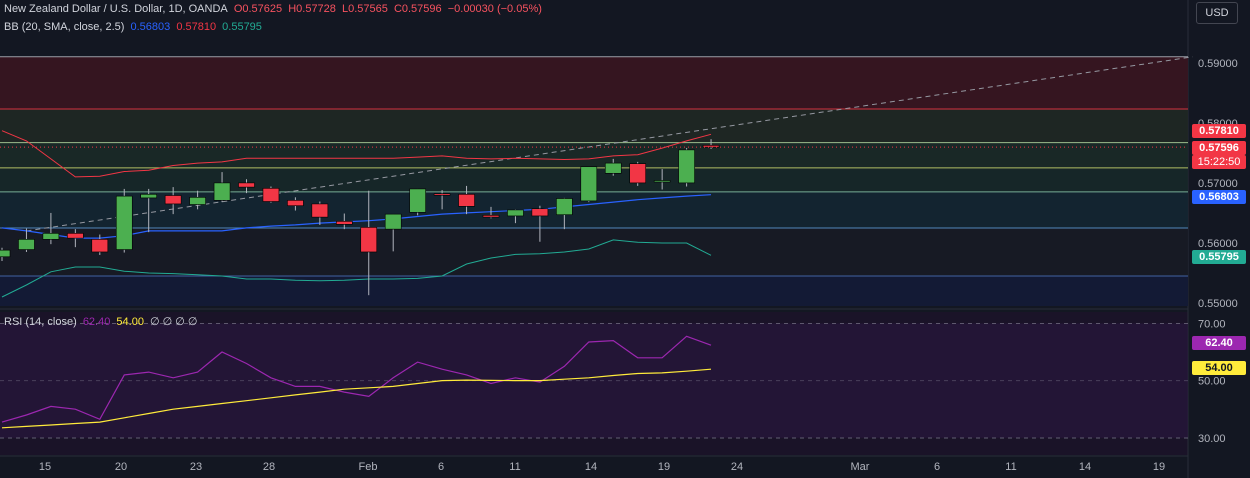  What do you see at coordinates (1219, 343) in the screenshot?
I see `rsi-price-tag: 62.40` at bounding box center [1219, 343].